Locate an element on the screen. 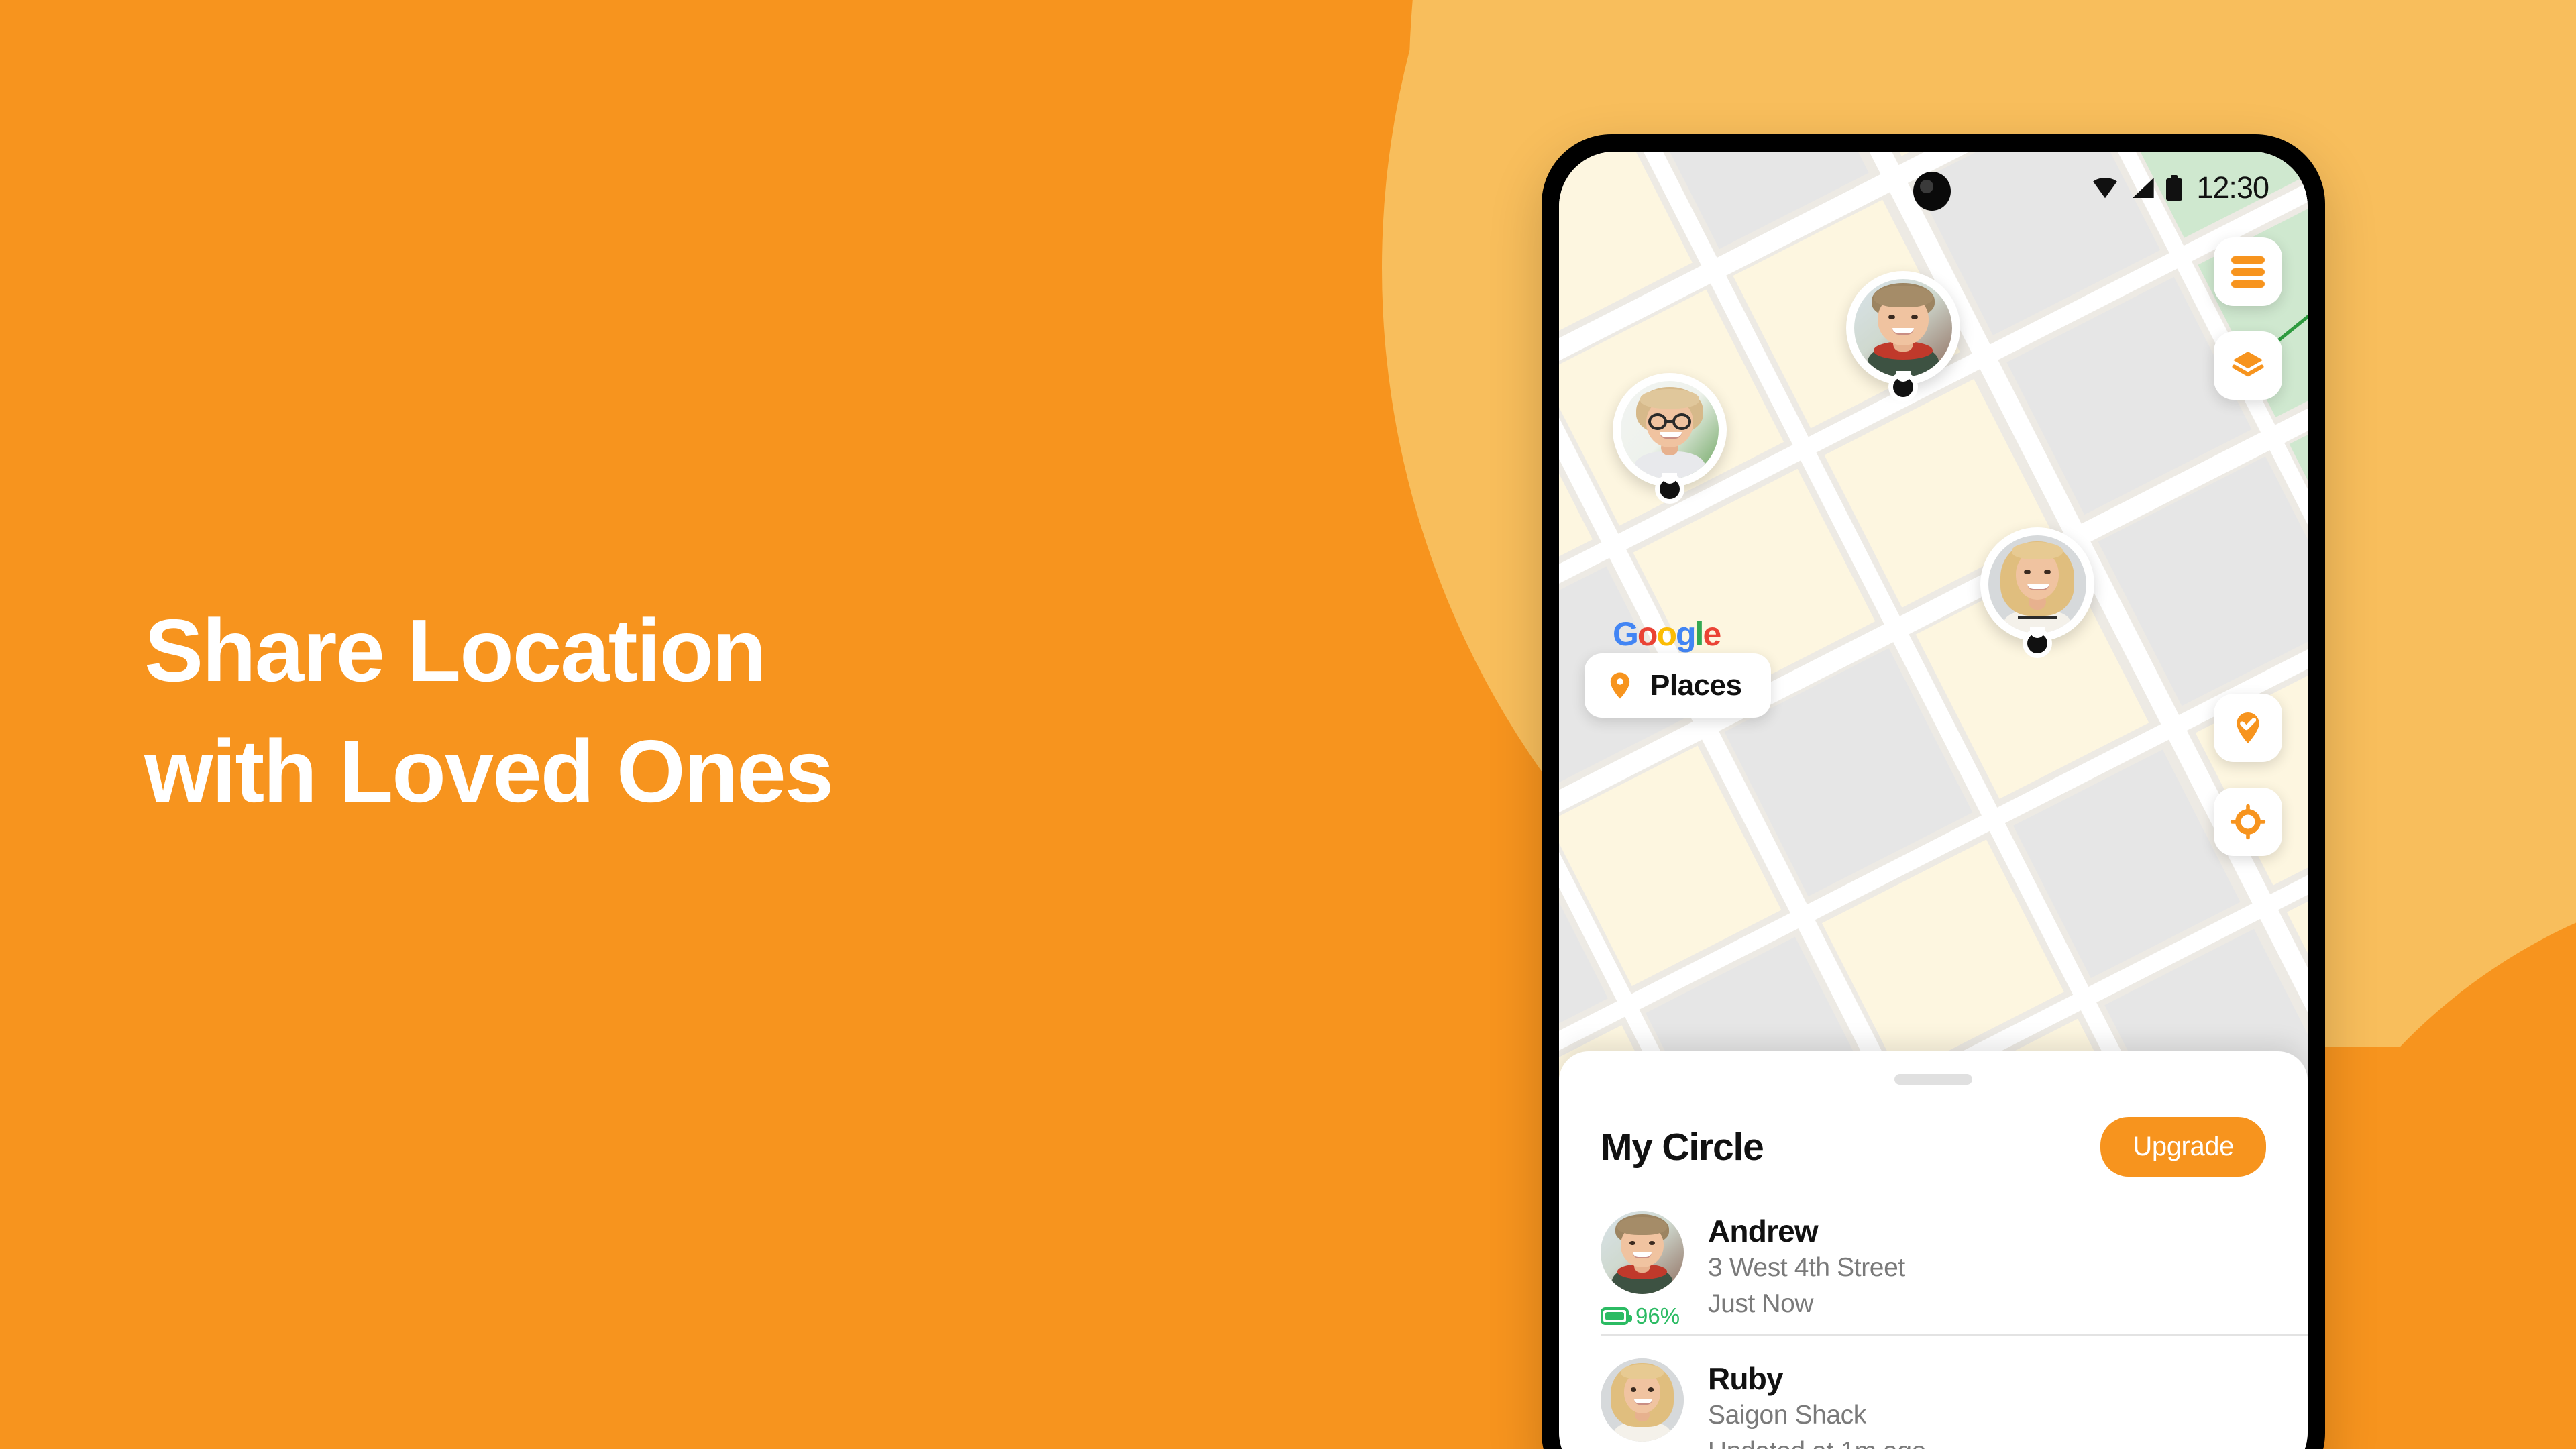 Image resolution: width=2576 pixels, height=1449 pixels. google-letter-e: e is located at coordinates (1712, 634).